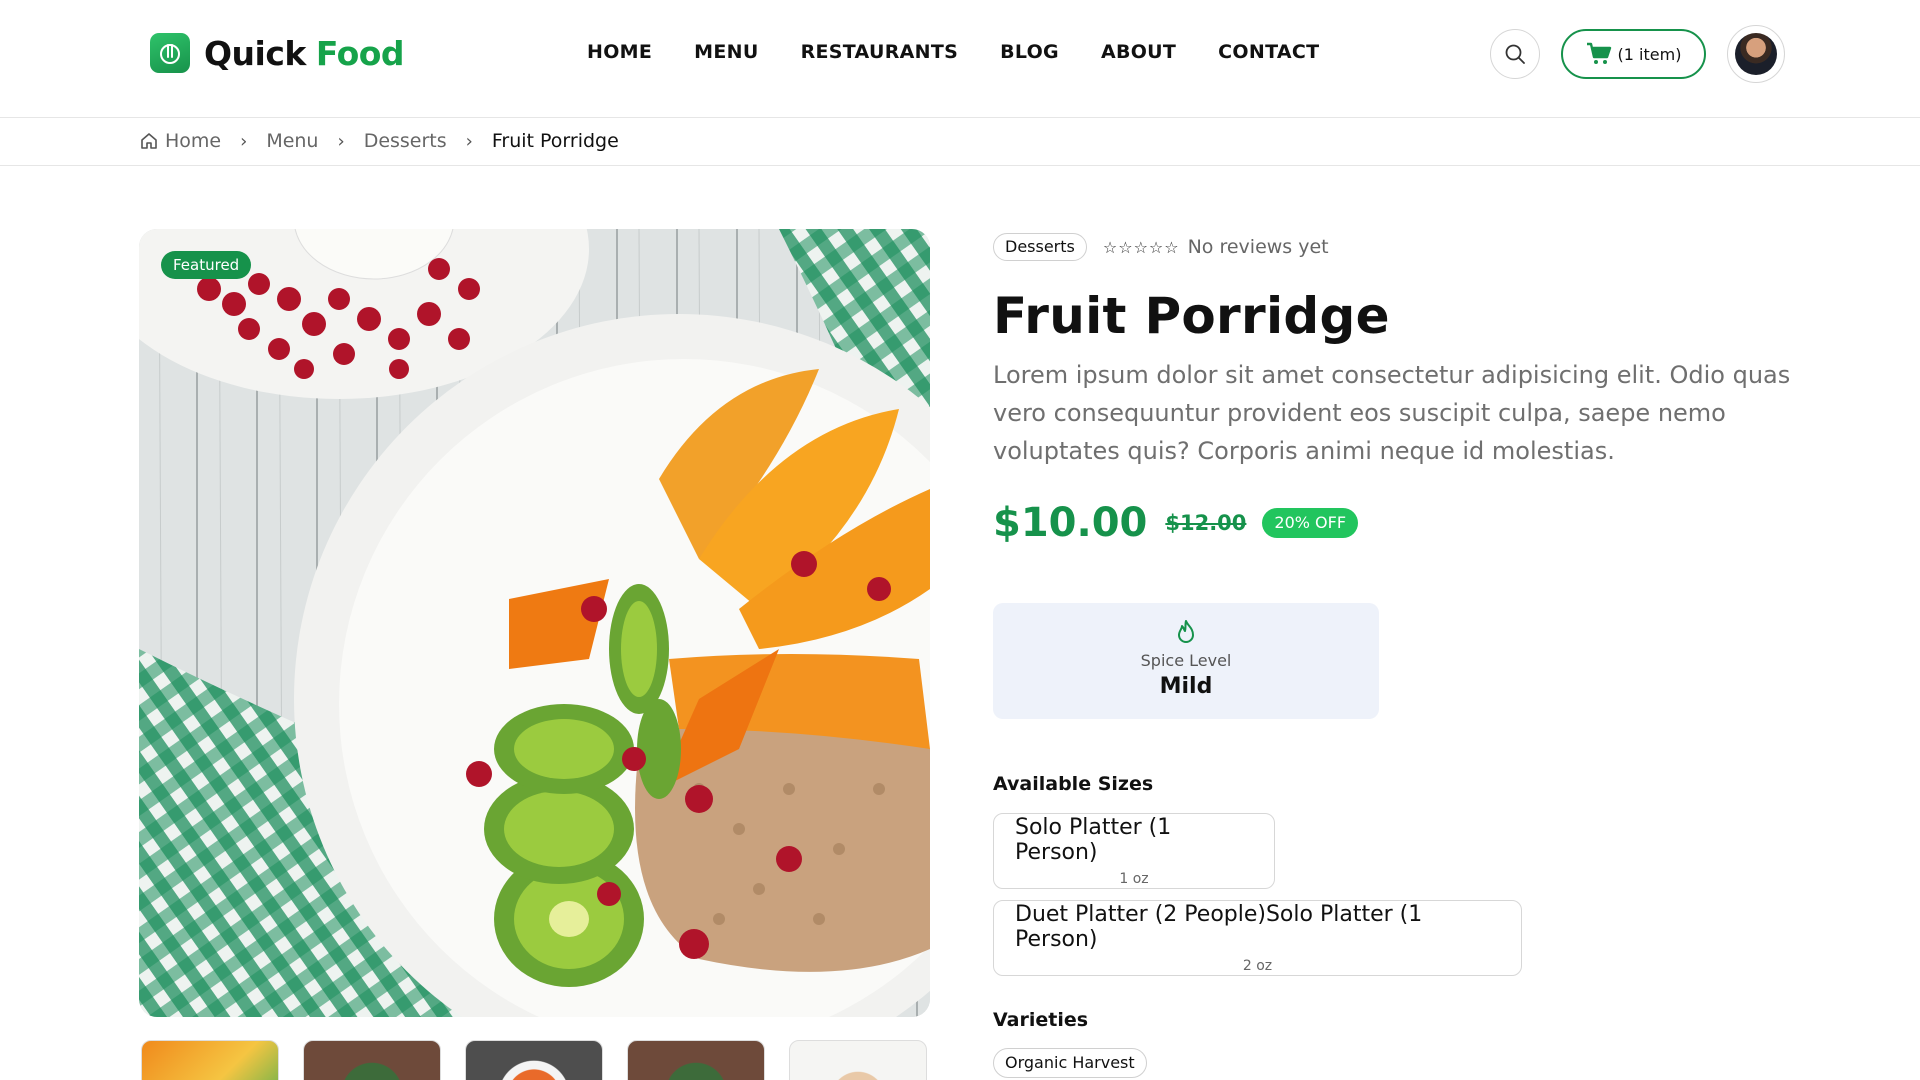  I want to click on spice-label: Spice Level, so click(1186, 660).